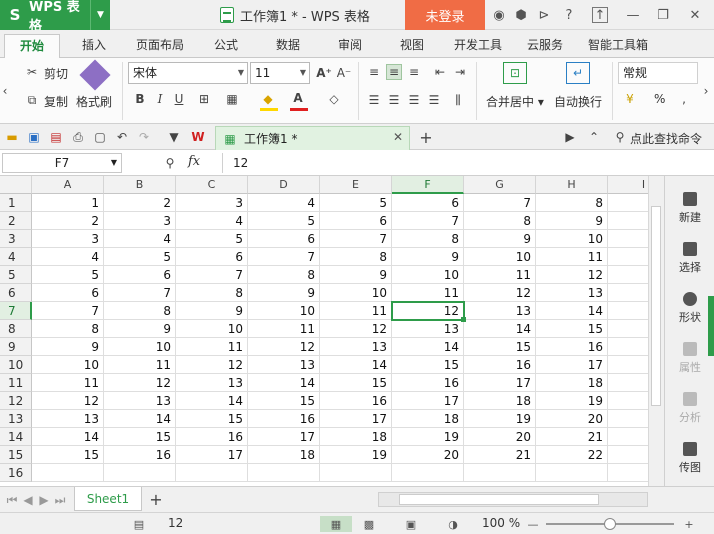  Describe the element at coordinates (544, 15) in the screenshot. I see `share-icon: ⊳` at that location.